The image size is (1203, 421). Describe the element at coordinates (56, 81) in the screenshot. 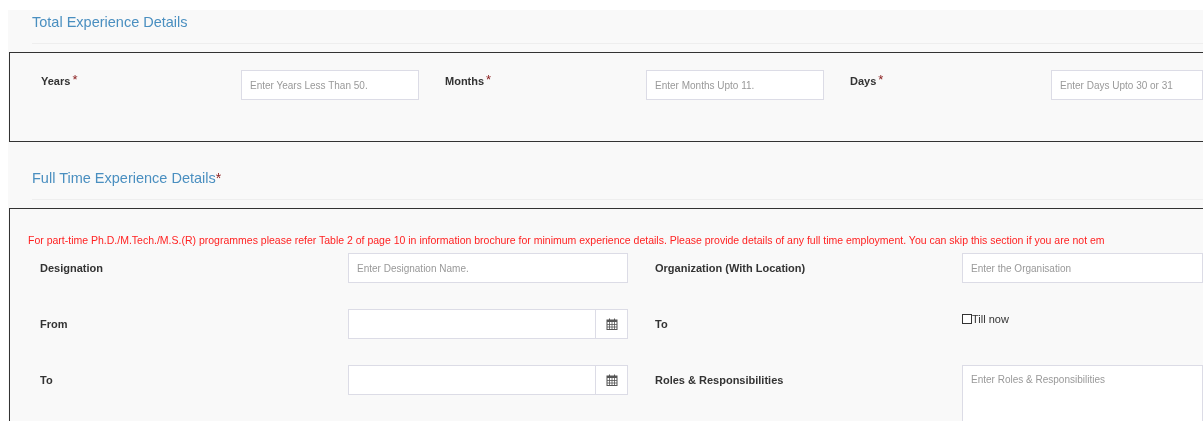

I see `field-label: Years` at that location.